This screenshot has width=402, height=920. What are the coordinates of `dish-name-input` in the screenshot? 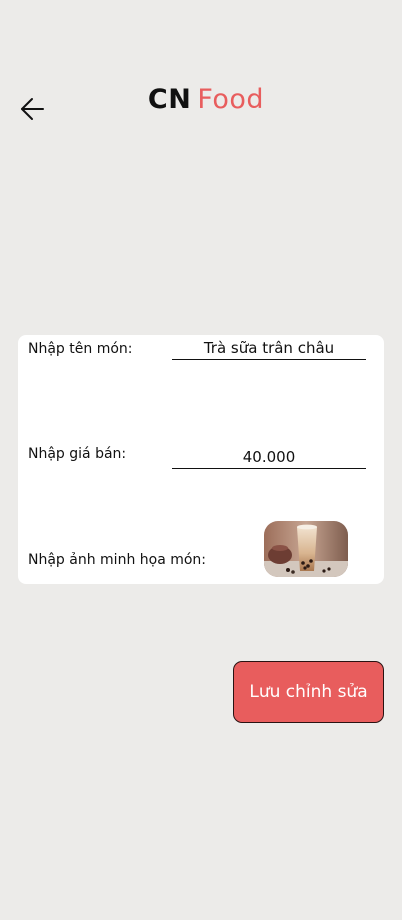 It's located at (269, 349).